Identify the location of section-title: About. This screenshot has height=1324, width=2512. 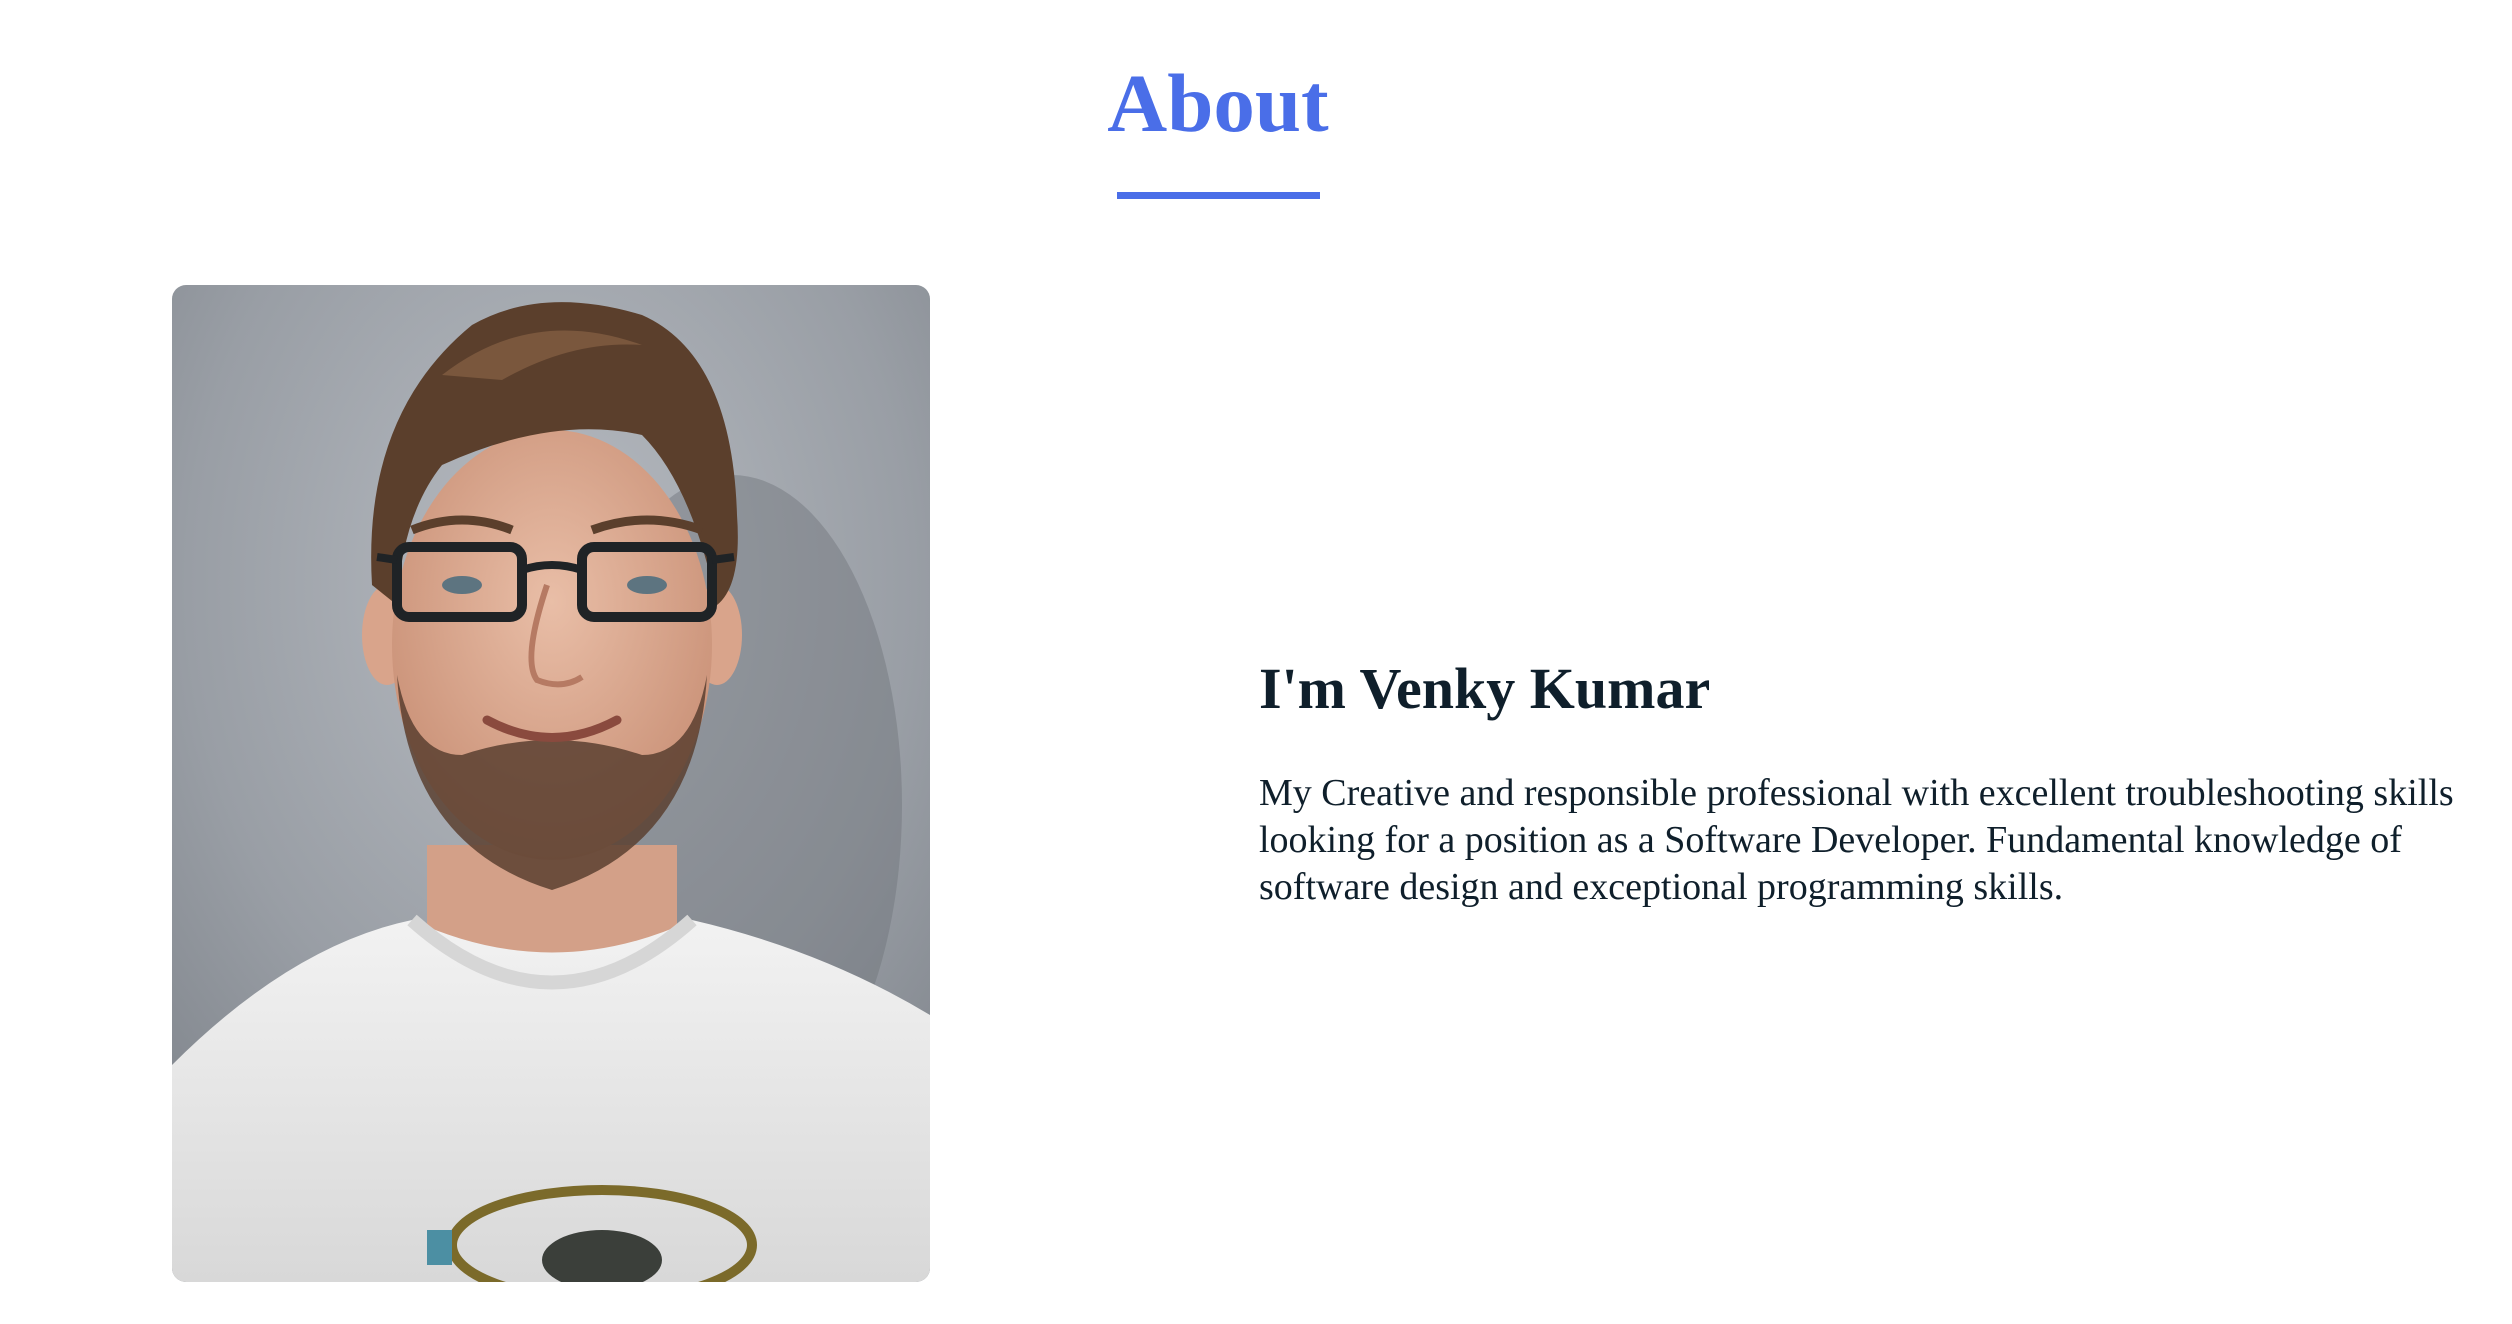
(1218, 103).